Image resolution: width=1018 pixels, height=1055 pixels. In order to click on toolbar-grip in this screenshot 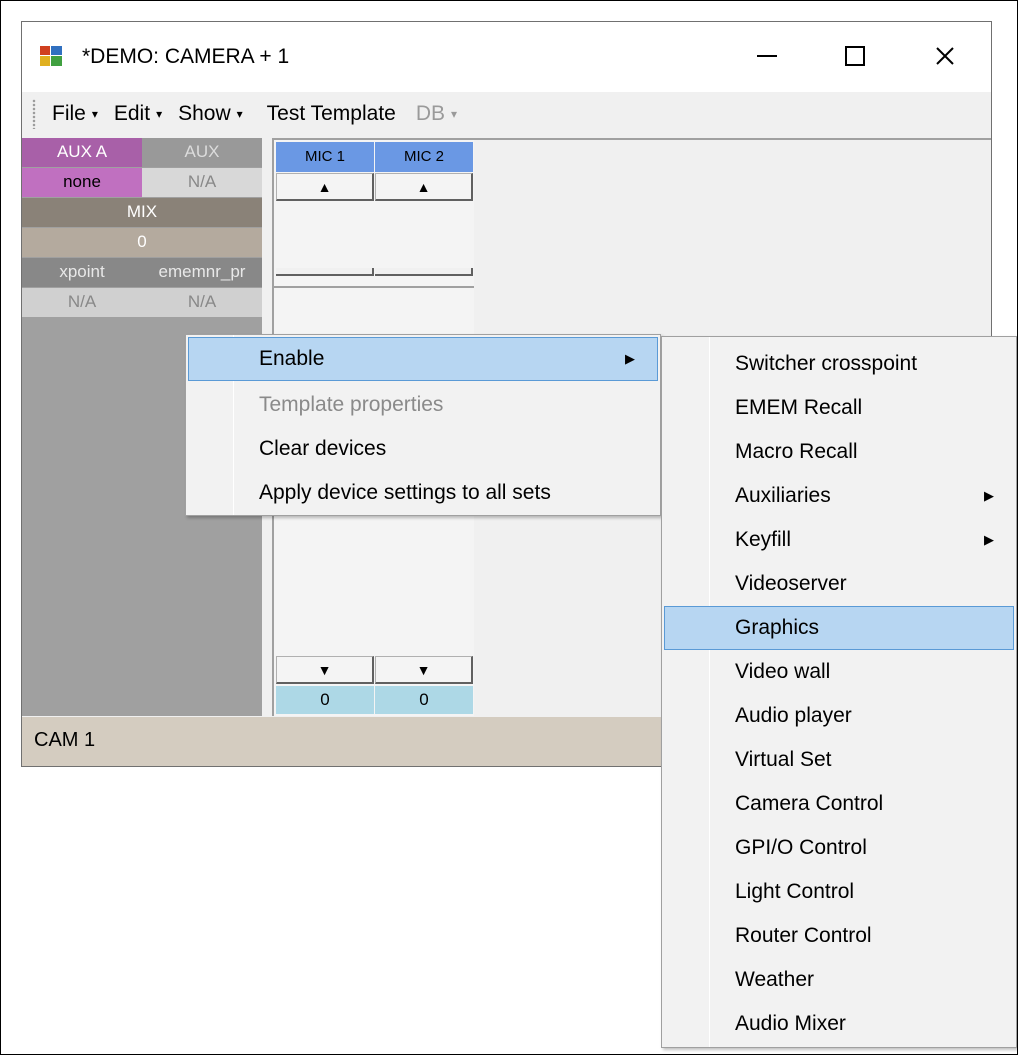, I will do `click(34, 114)`.